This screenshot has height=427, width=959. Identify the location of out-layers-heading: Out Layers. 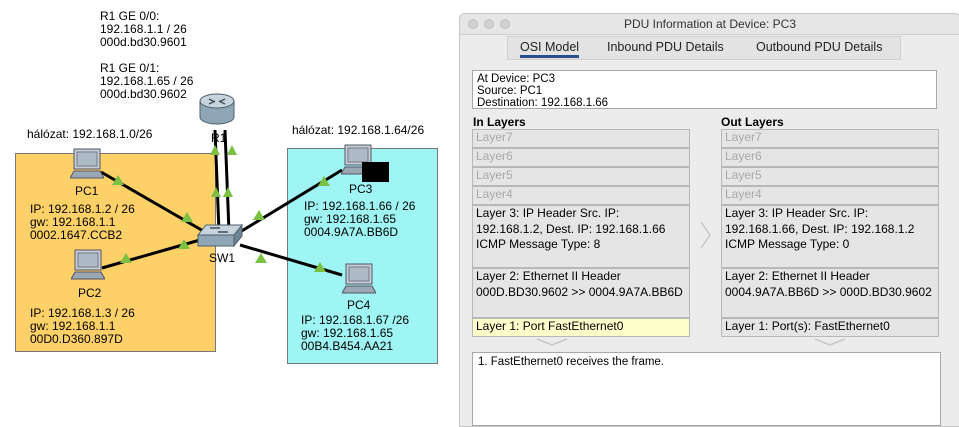
(752, 122).